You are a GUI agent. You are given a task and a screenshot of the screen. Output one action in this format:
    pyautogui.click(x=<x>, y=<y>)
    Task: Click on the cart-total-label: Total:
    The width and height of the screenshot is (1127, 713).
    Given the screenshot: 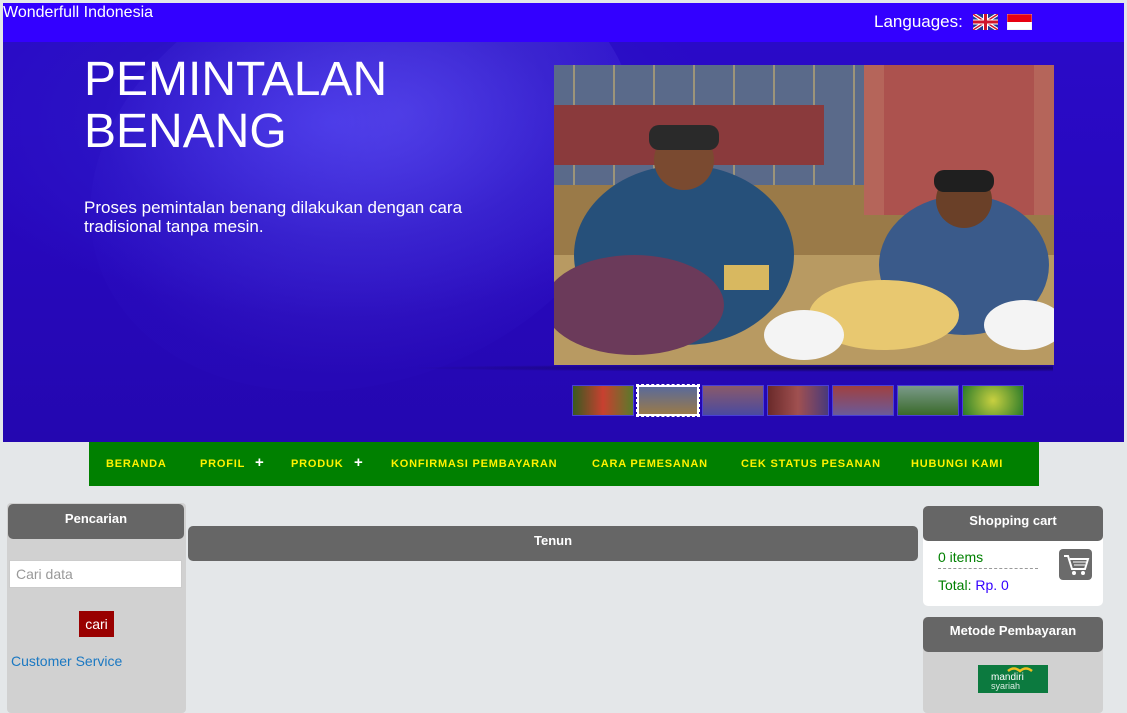 What is the action you would take?
    pyautogui.click(x=955, y=585)
    